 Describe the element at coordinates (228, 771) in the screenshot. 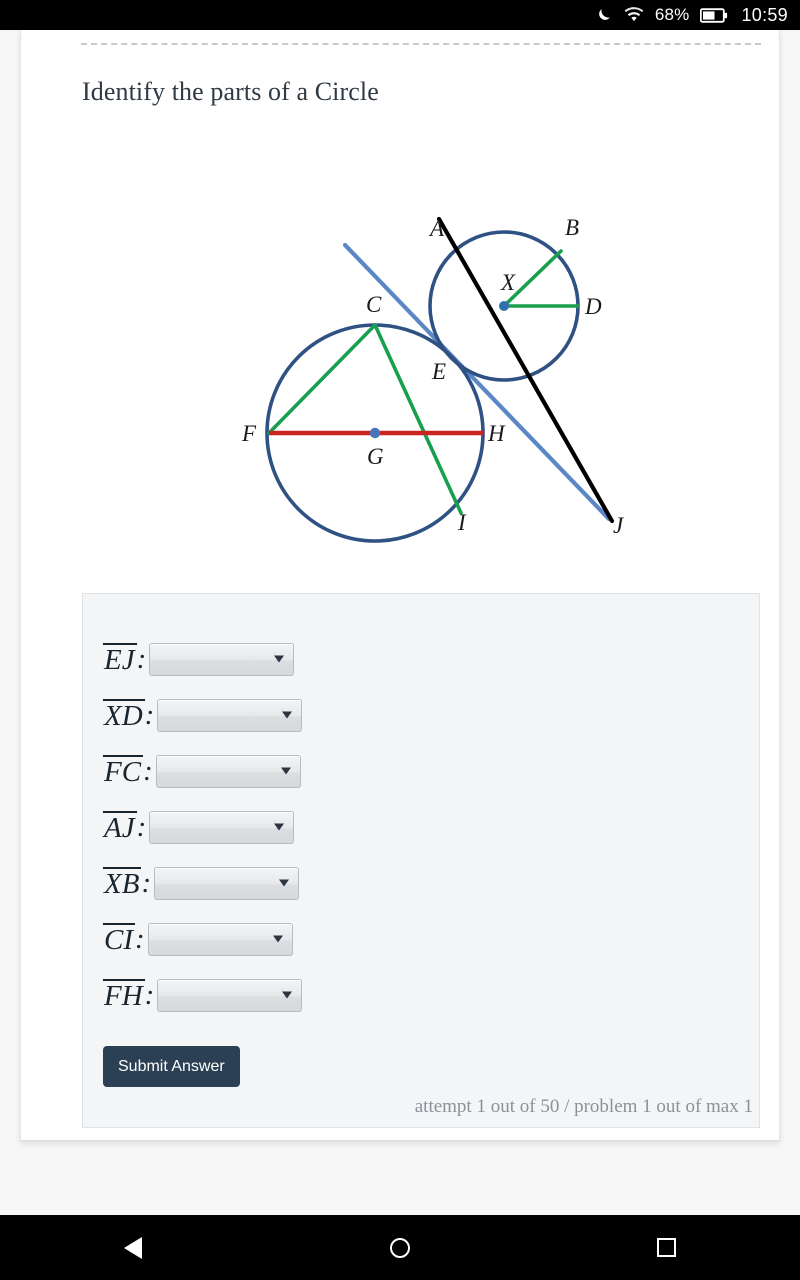

I see `dropdown-fc` at that location.